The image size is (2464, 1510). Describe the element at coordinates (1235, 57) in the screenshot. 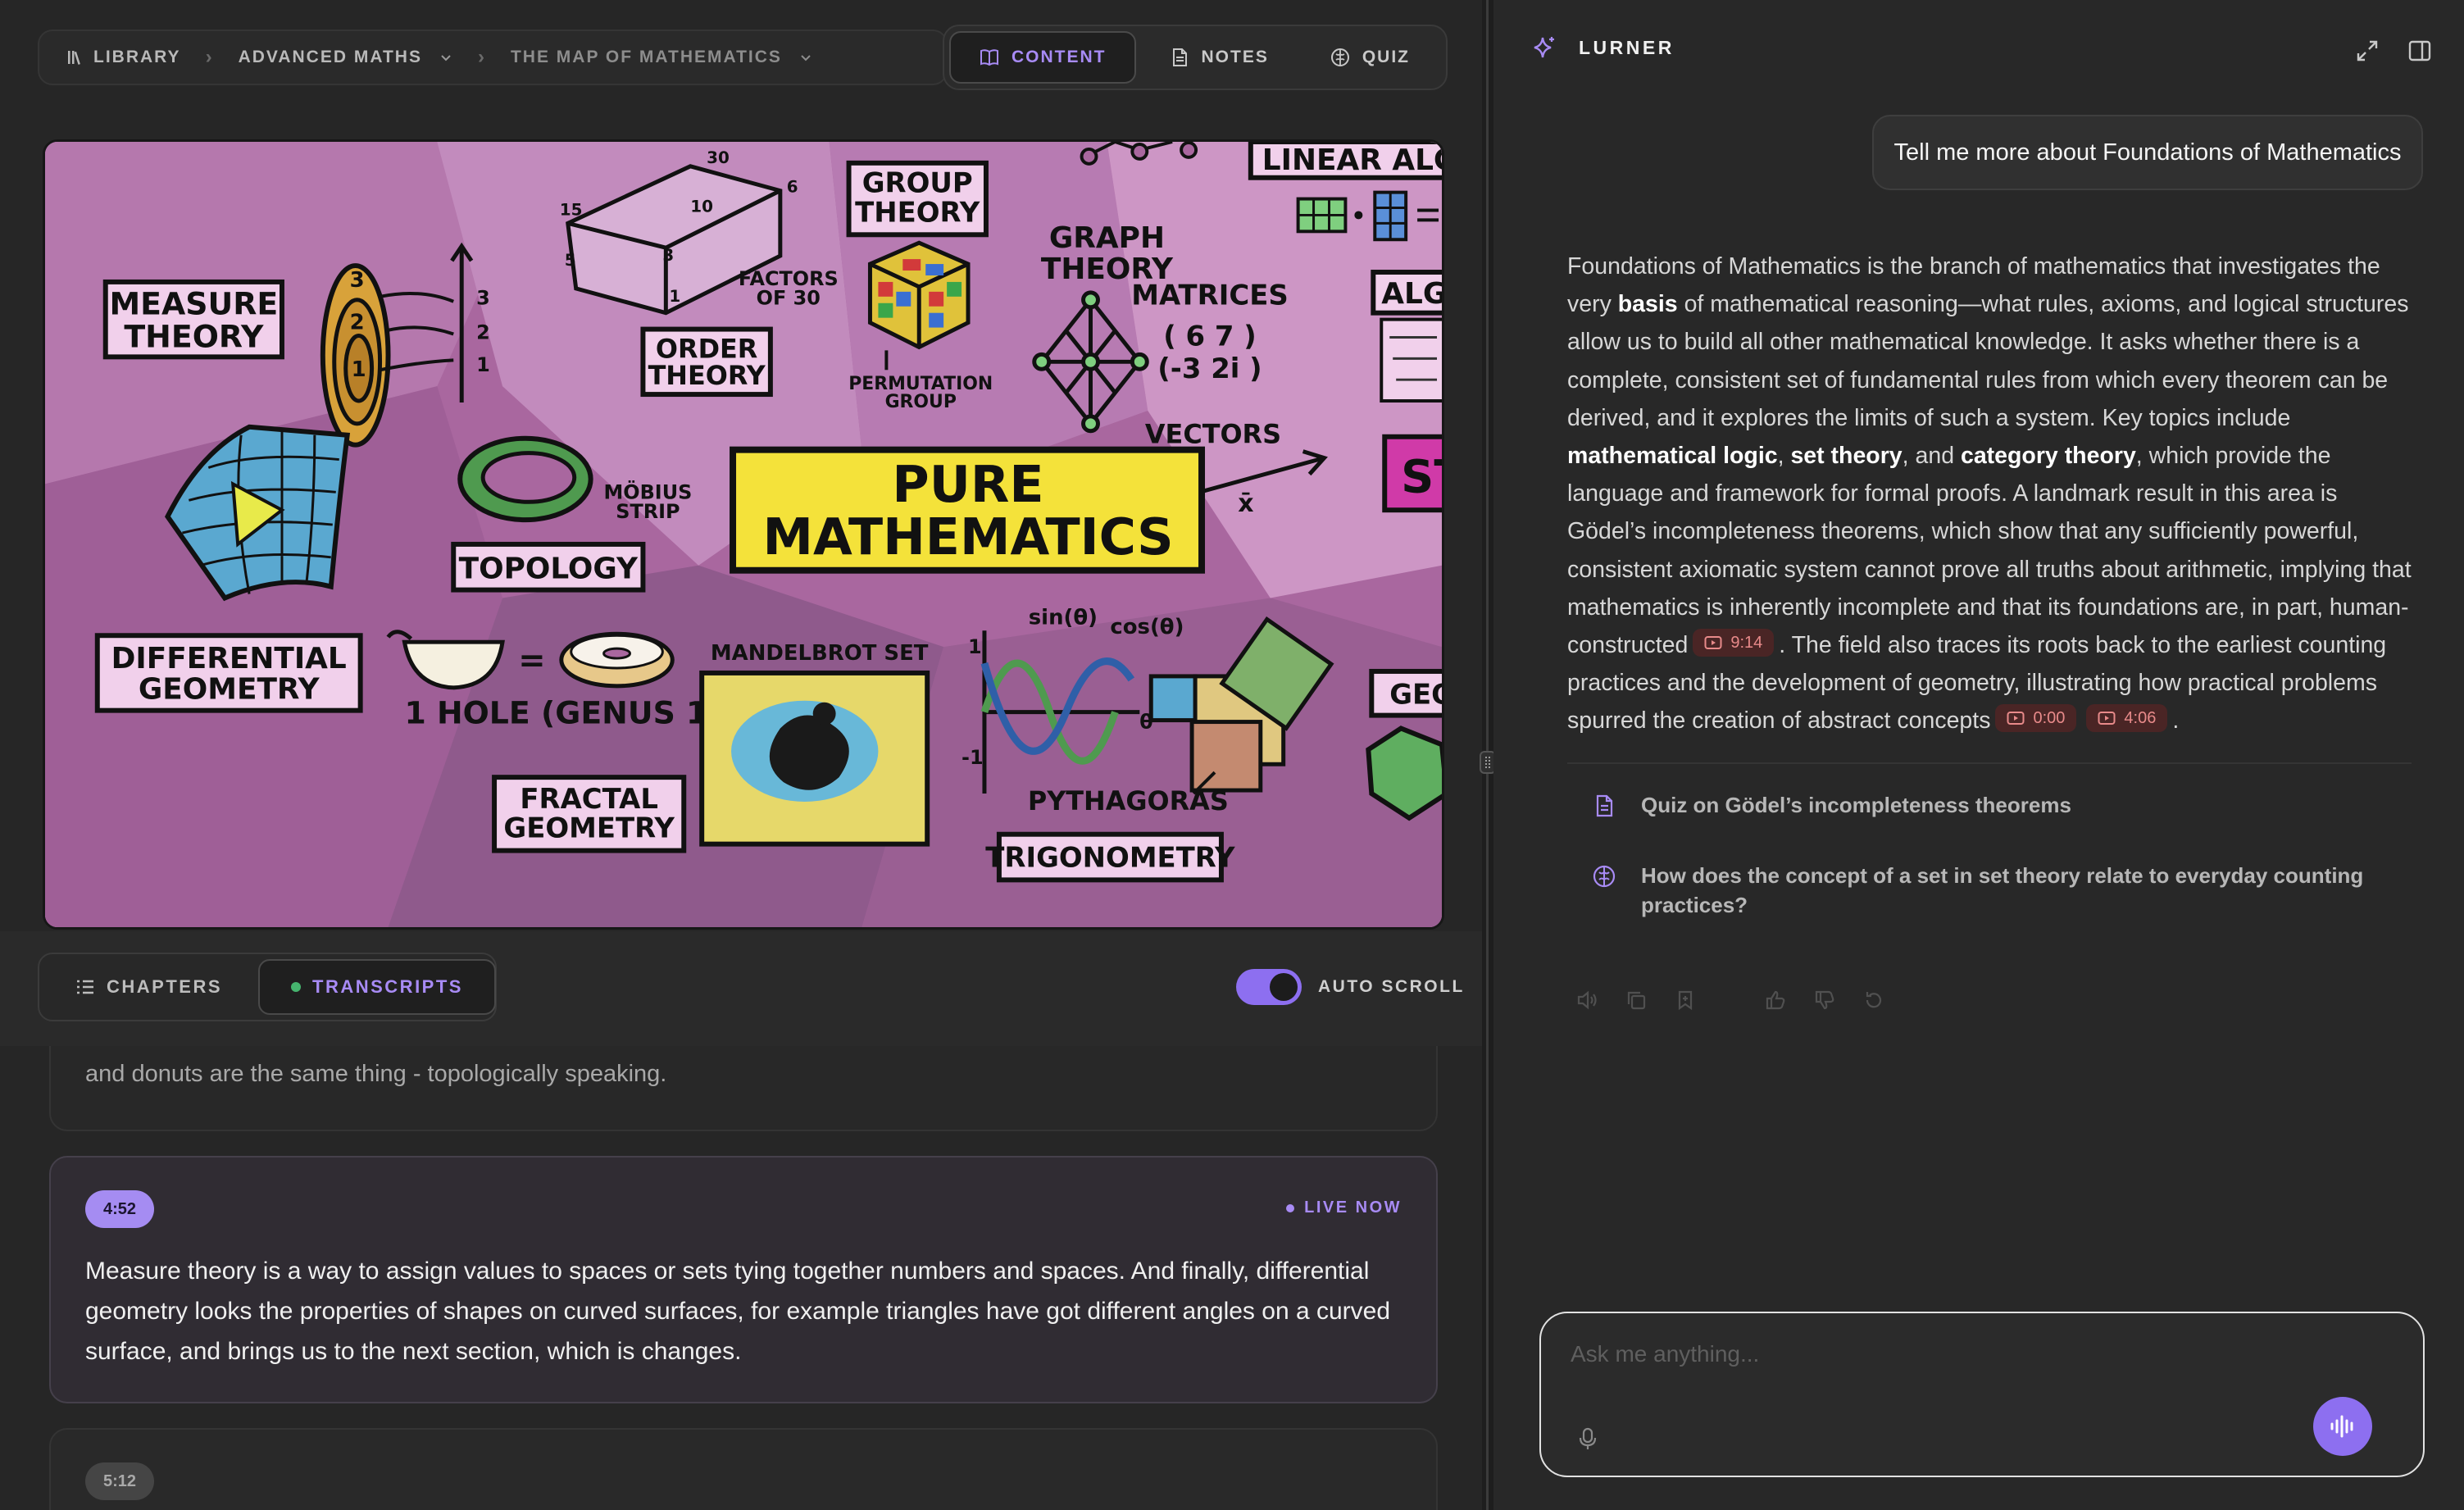

I see `tab-notes-label: NOTES` at that location.